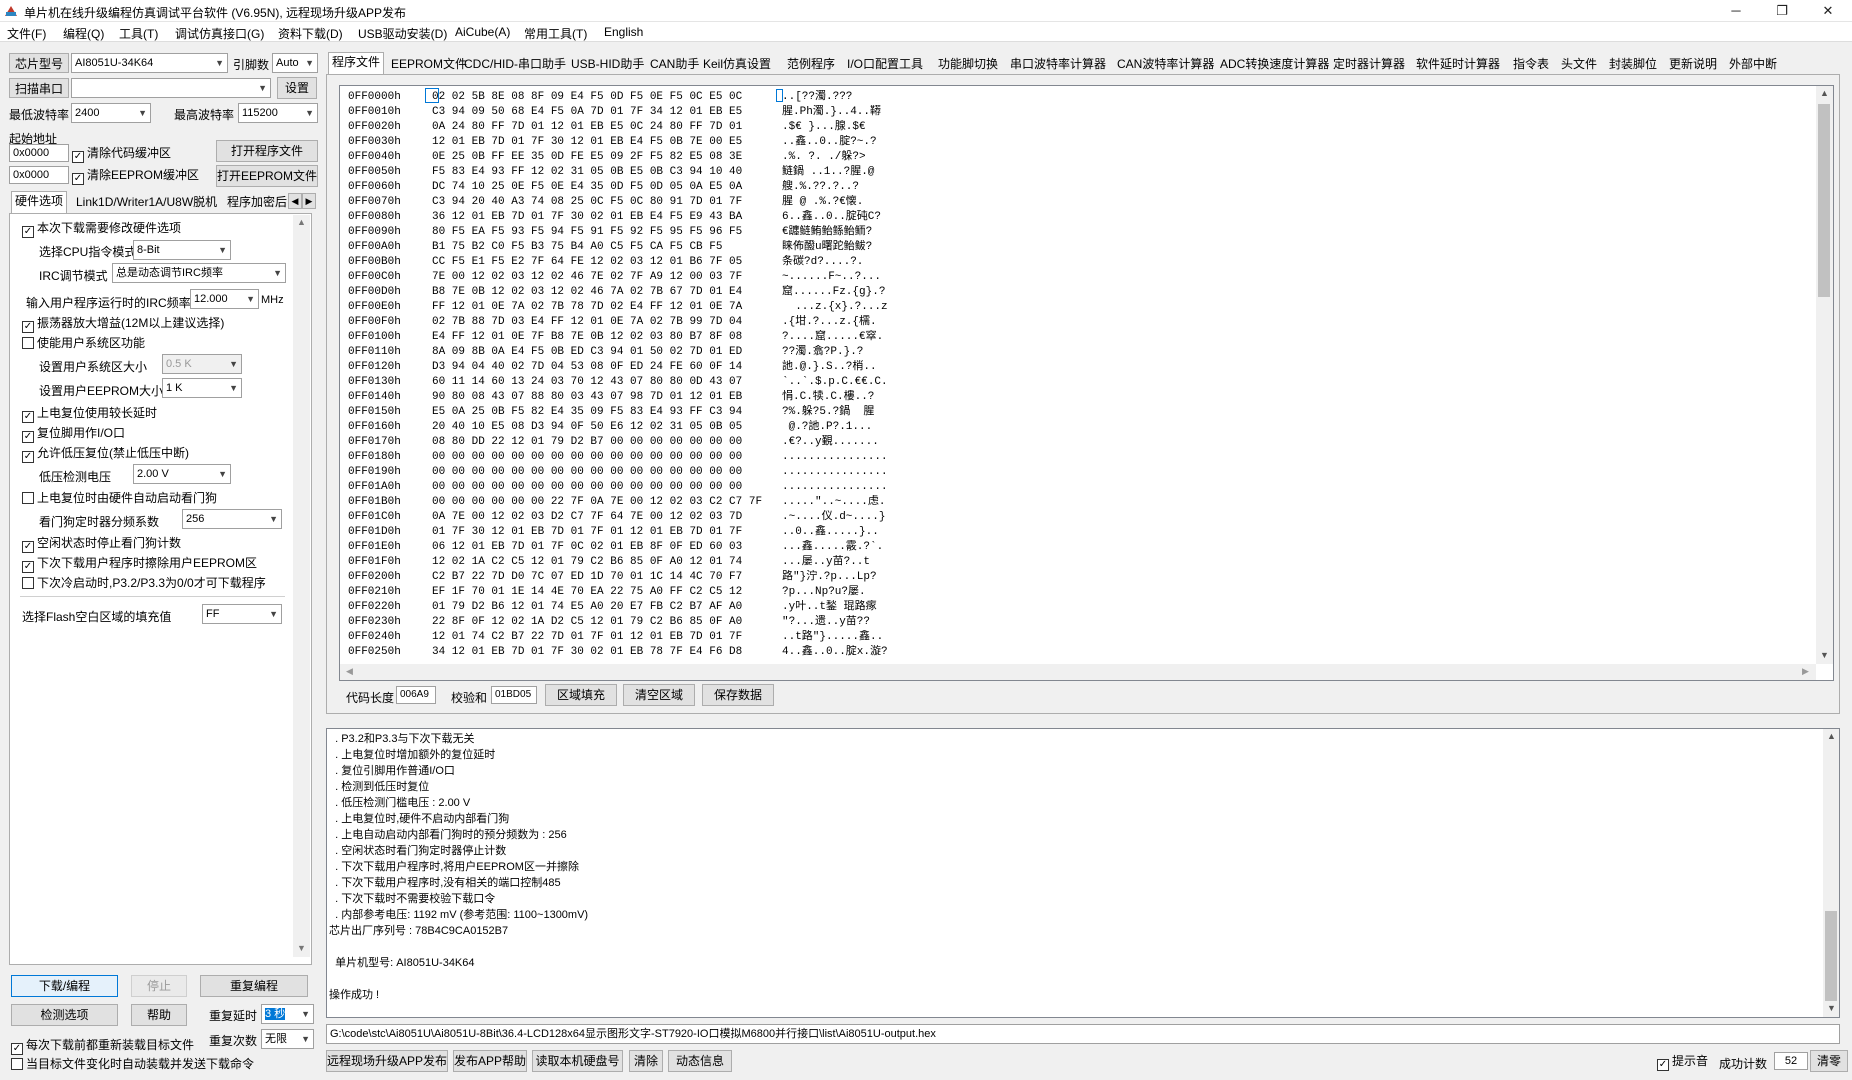  What do you see at coordinates (607, 64) in the screenshot?
I see `tab-usb-hid: USB-HID助手` at bounding box center [607, 64].